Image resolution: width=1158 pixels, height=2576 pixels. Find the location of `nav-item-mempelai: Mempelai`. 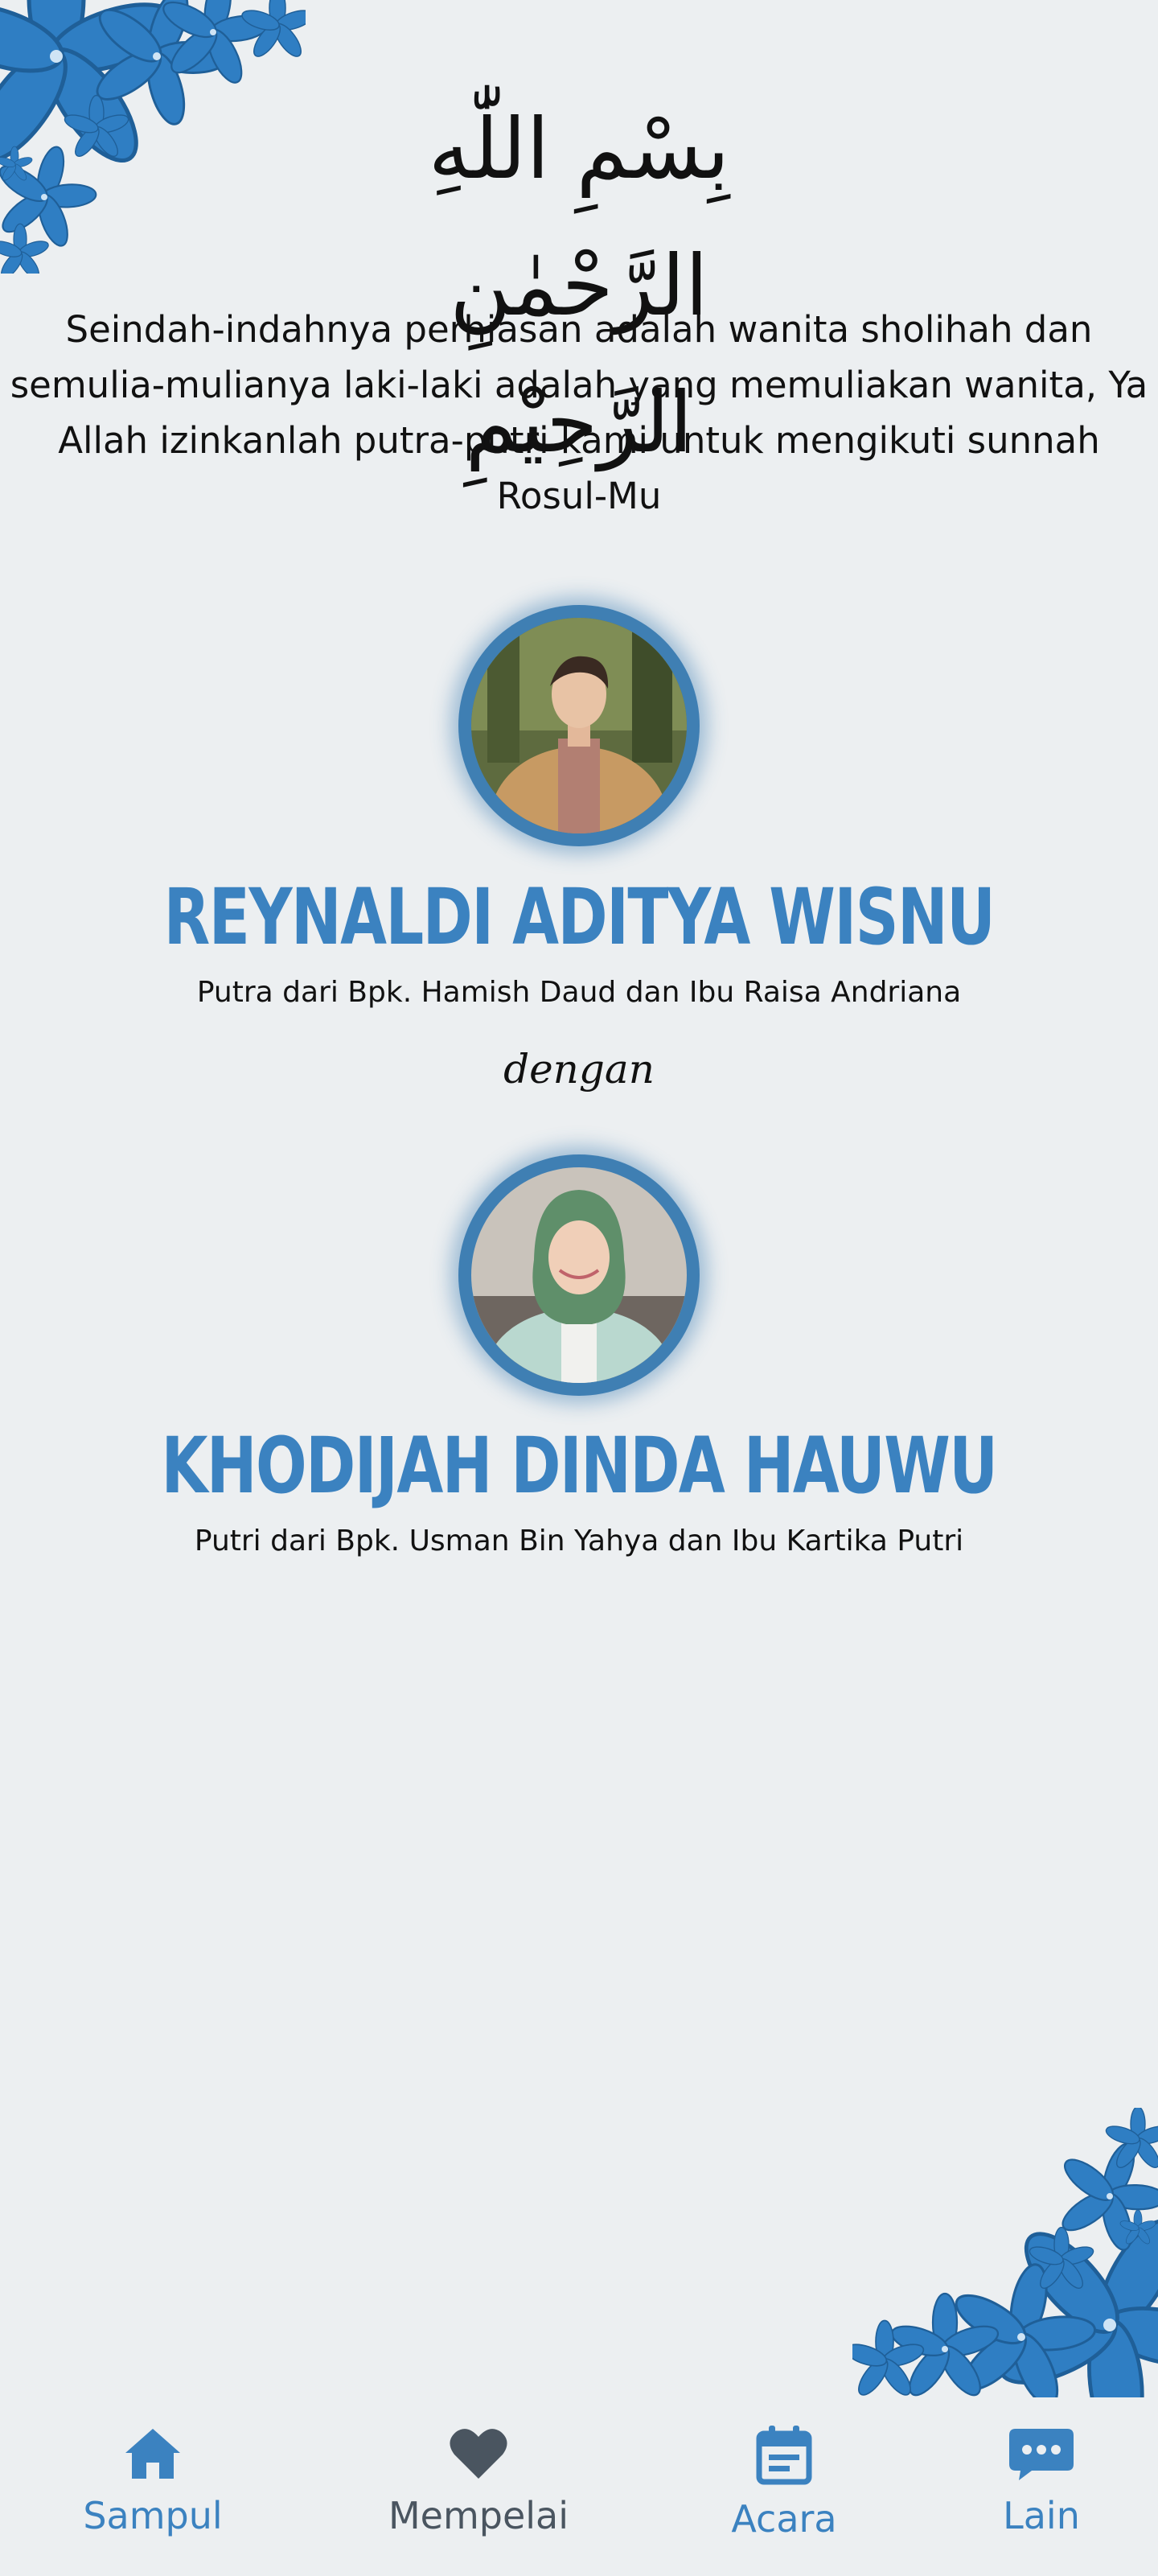

nav-item-mempelai: Mempelai is located at coordinates (478, 2498).